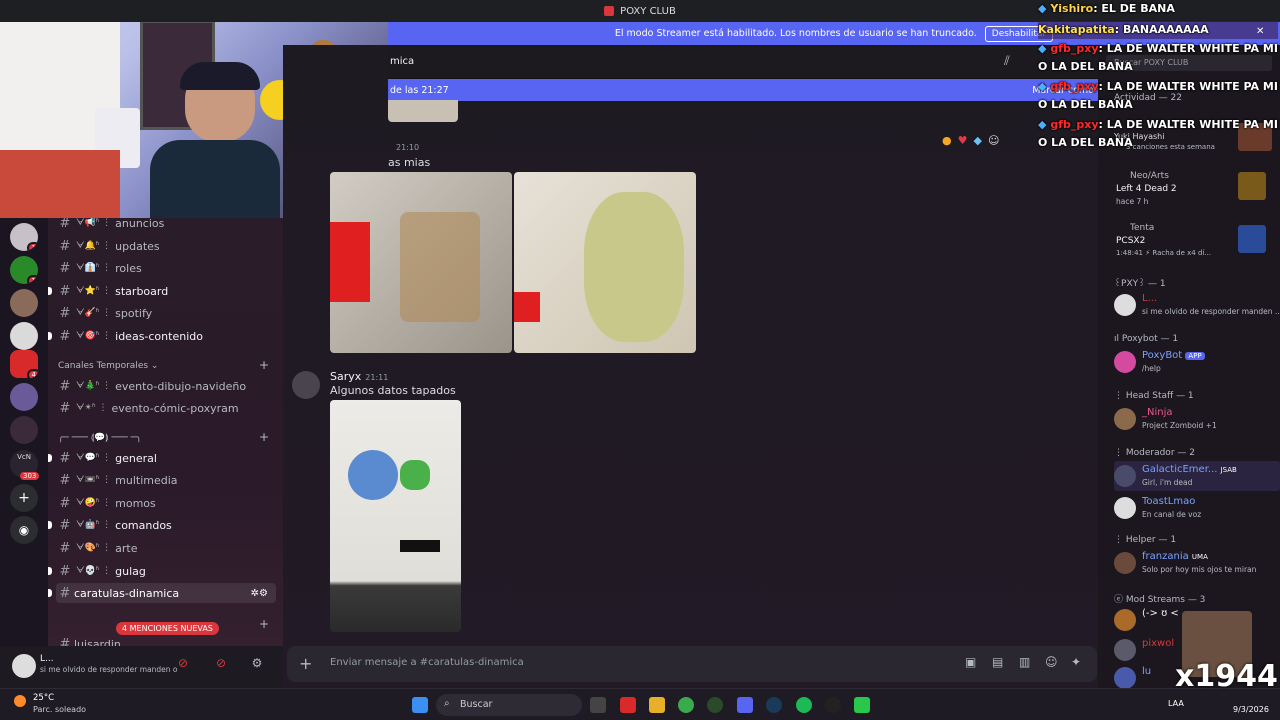  What do you see at coordinates (1167, 482) in the screenshot?
I see `member-status: Girl, i'm dead` at bounding box center [1167, 482].